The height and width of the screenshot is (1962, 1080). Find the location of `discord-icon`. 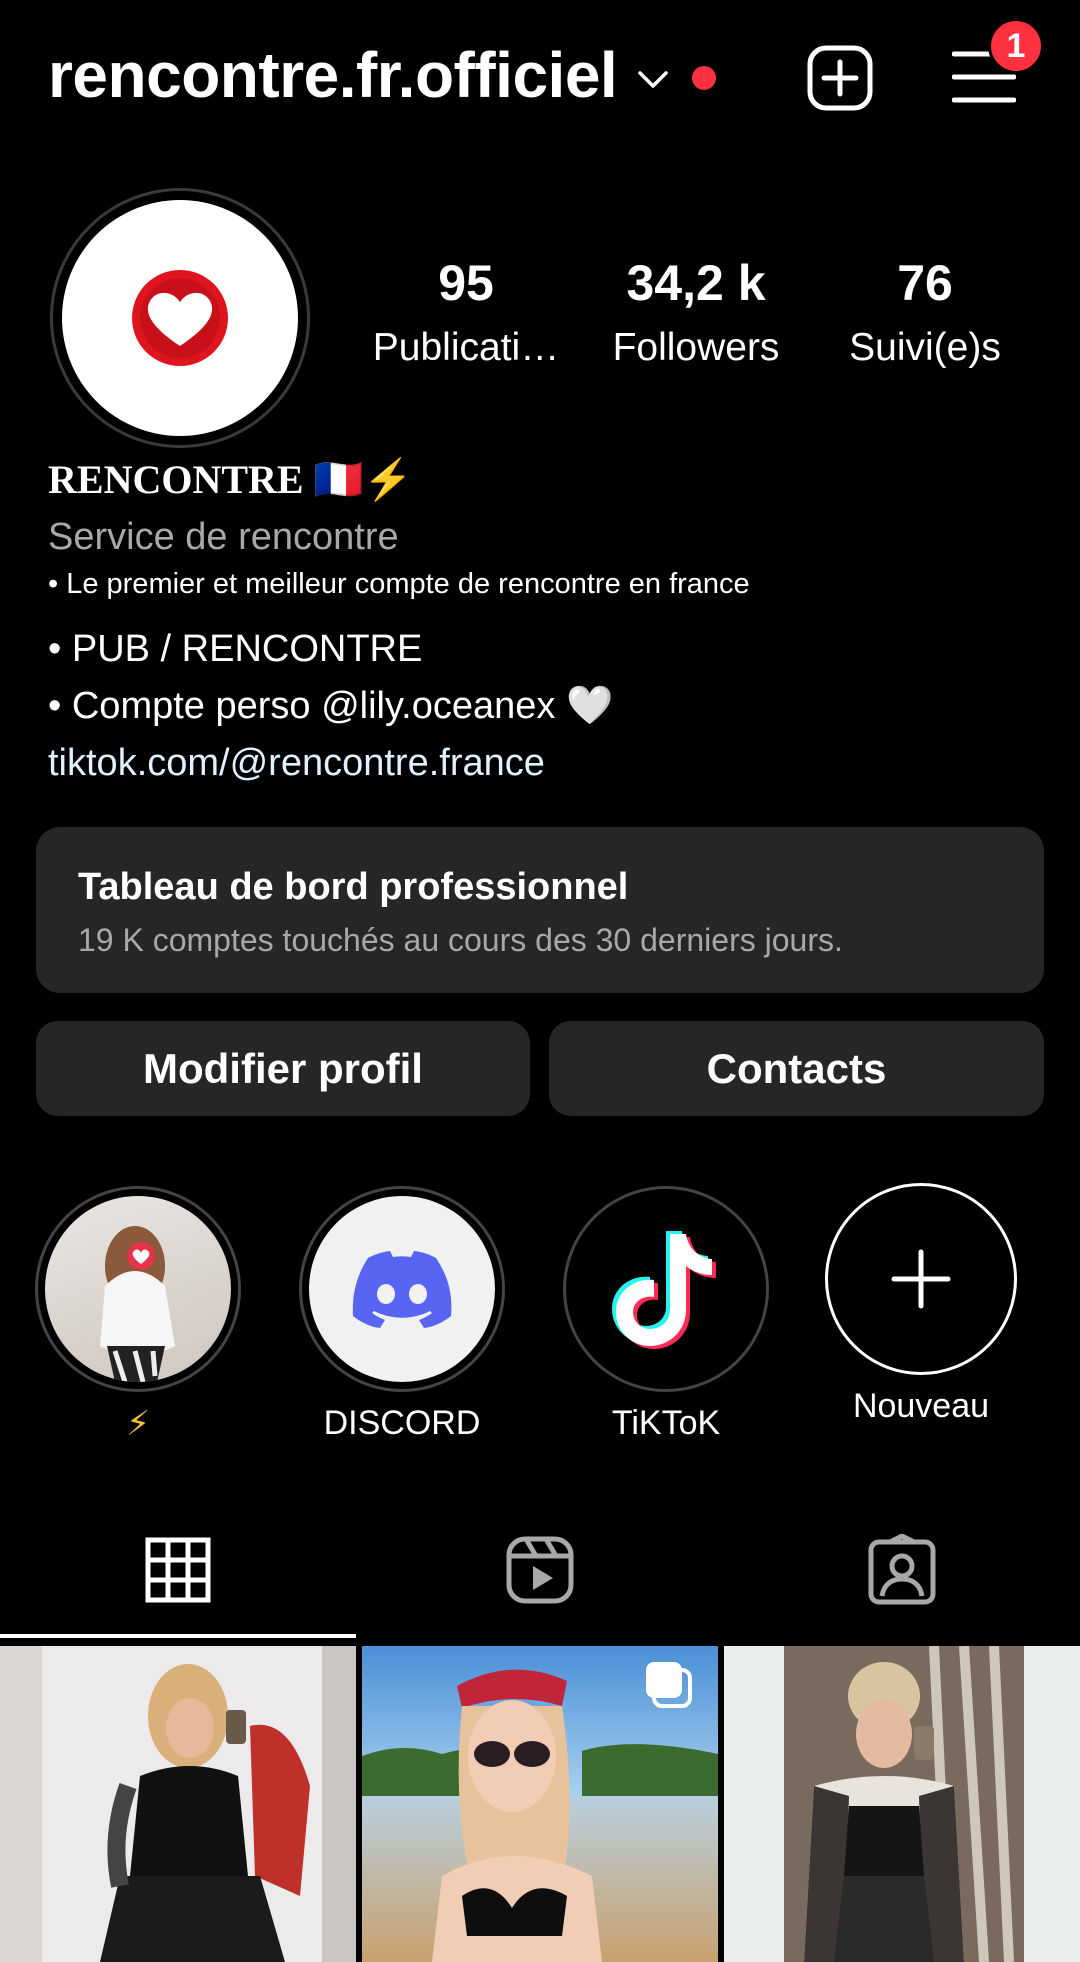

discord-icon is located at coordinates (402, 1289).